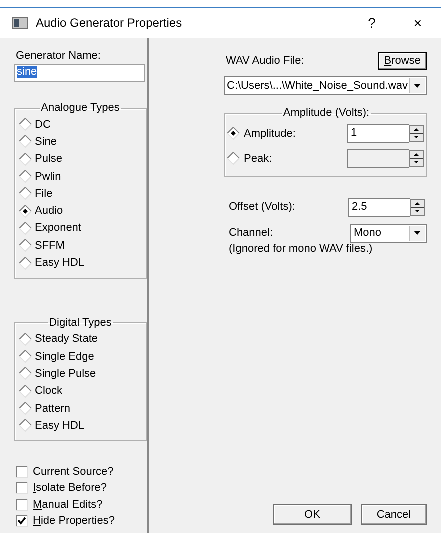  Describe the element at coordinates (326, 113) in the screenshot. I see `group-title: Amplitude (Volts):` at that location.